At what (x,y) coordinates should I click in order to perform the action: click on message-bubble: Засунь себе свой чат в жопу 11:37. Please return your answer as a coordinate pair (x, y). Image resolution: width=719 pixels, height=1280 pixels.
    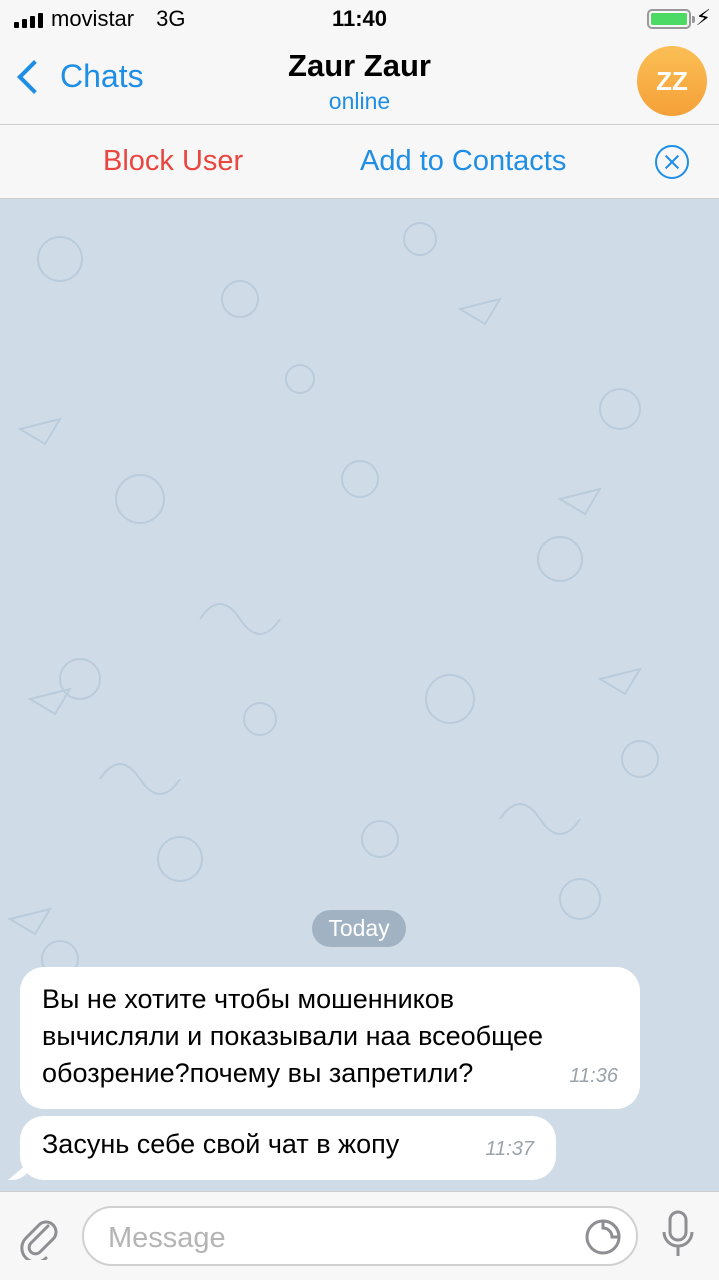
    Looking at the image, I should click on (288, 1148).